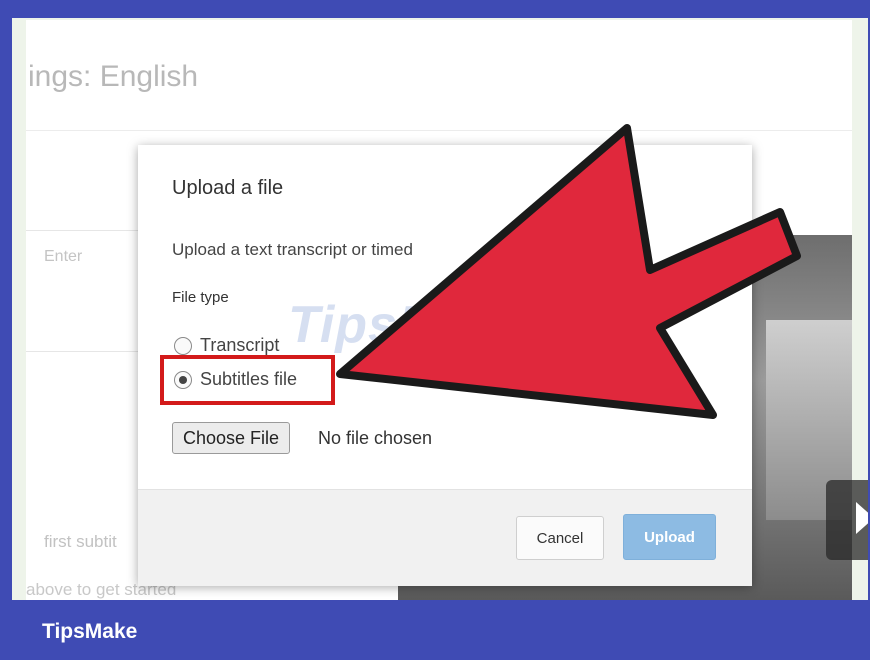 This screenshot has height=660, width=870. I want to click on divider, so click(439, 130).